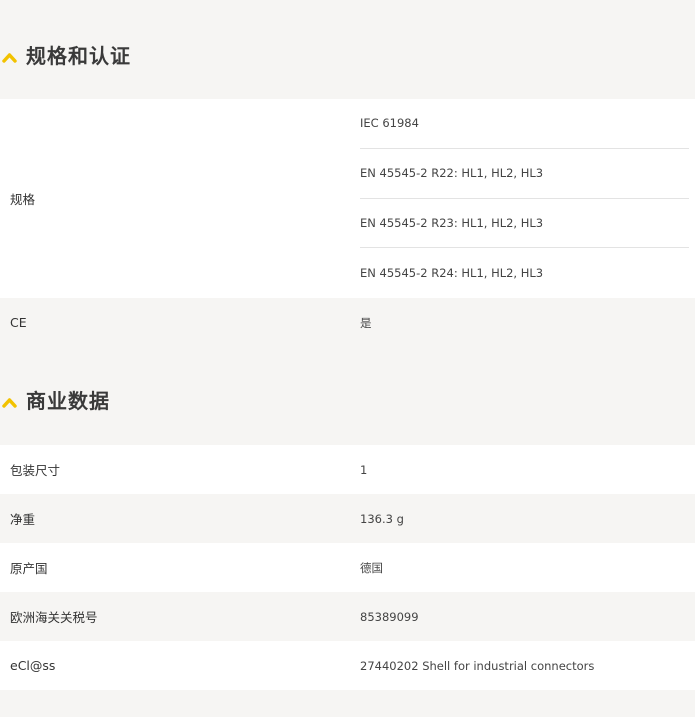 The image size is (695, 717). Describe the element at coordinates (347, 322) in the screenshot. I see `table-row-ce: CE 是` at that location.